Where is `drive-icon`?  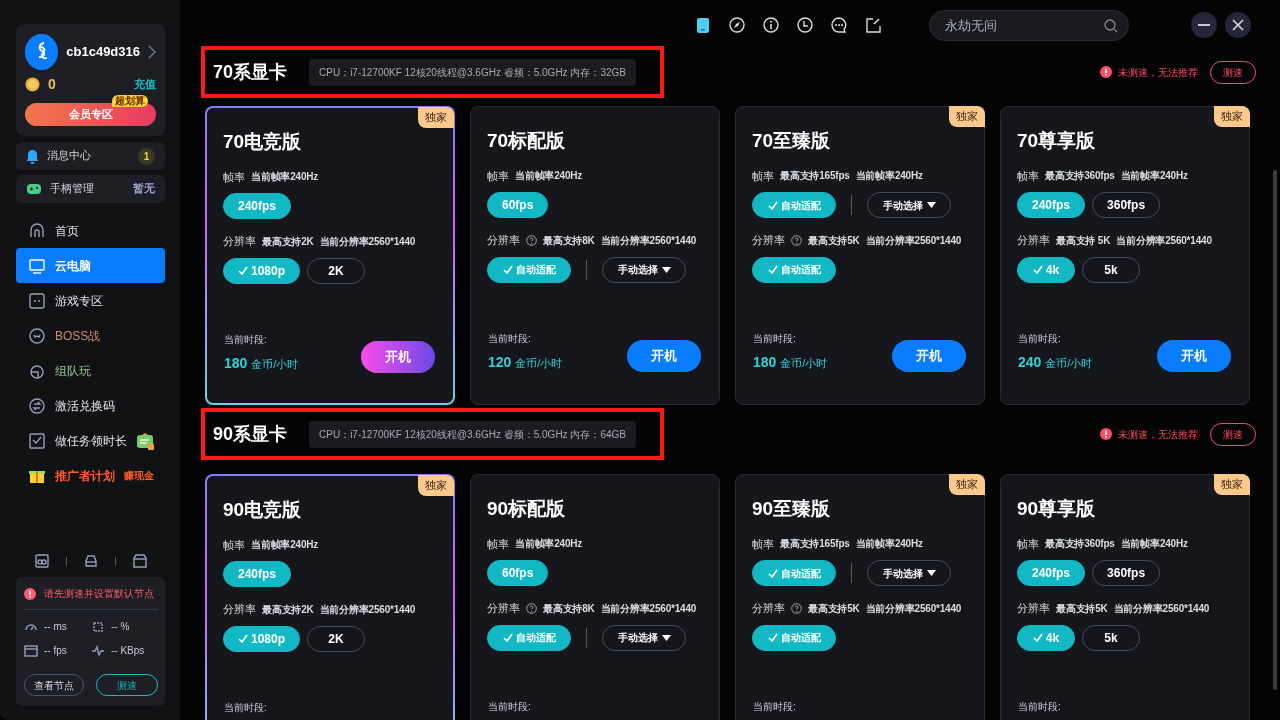
drive-icon is located at coordinates (90, 561).